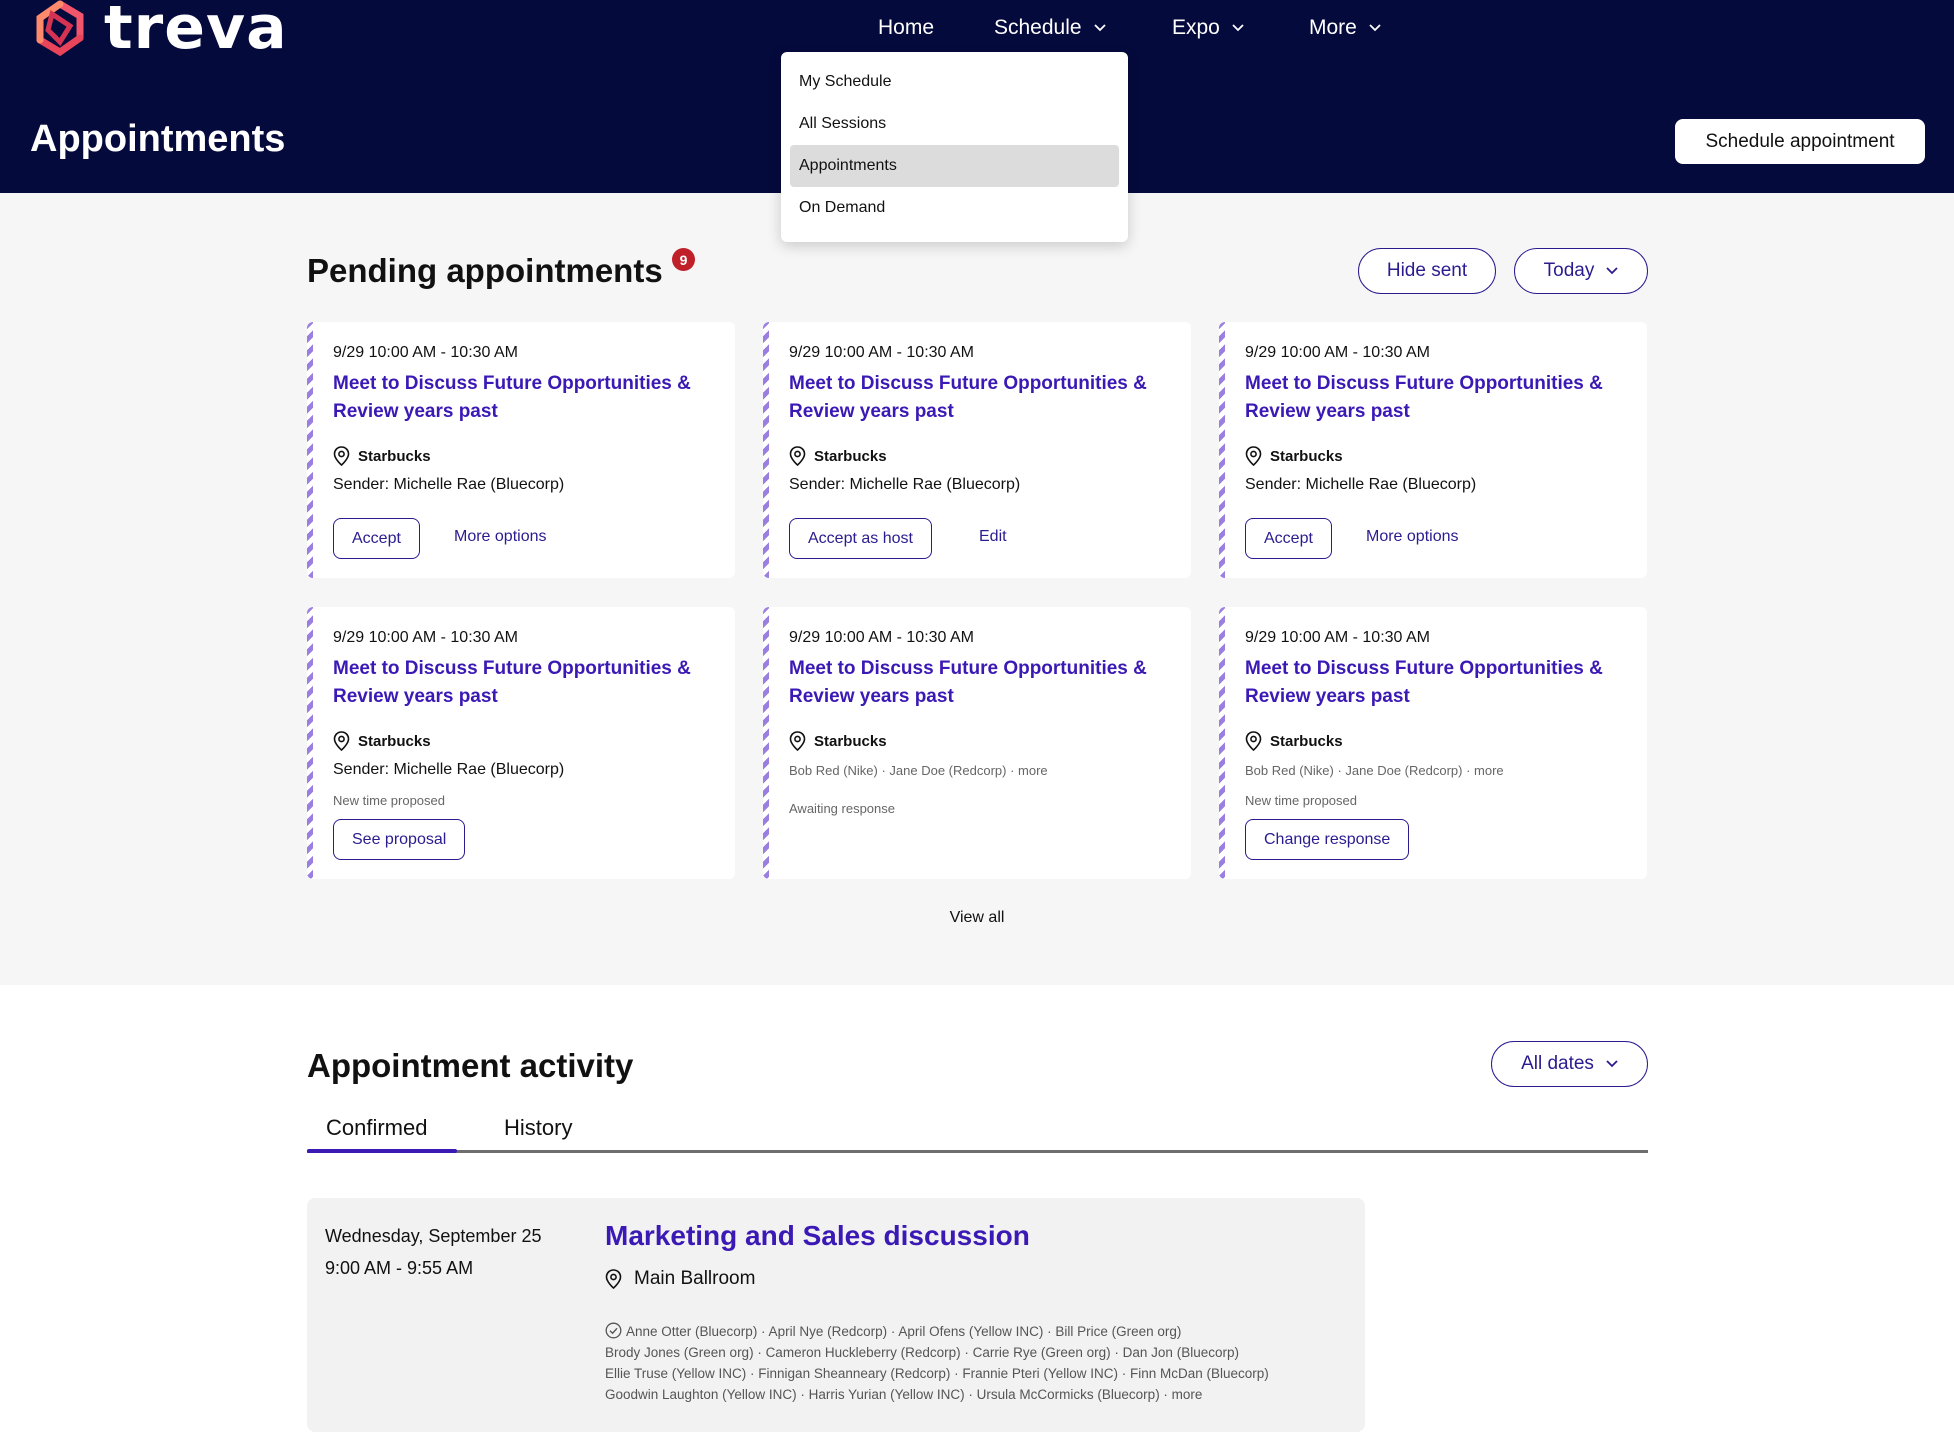 The width and height of the screenshot is (1954, 1432). What do you see at coordinates (158, 139) in the screenshot?
I see `page-title: Appointments` at bounding box center [158, 139].